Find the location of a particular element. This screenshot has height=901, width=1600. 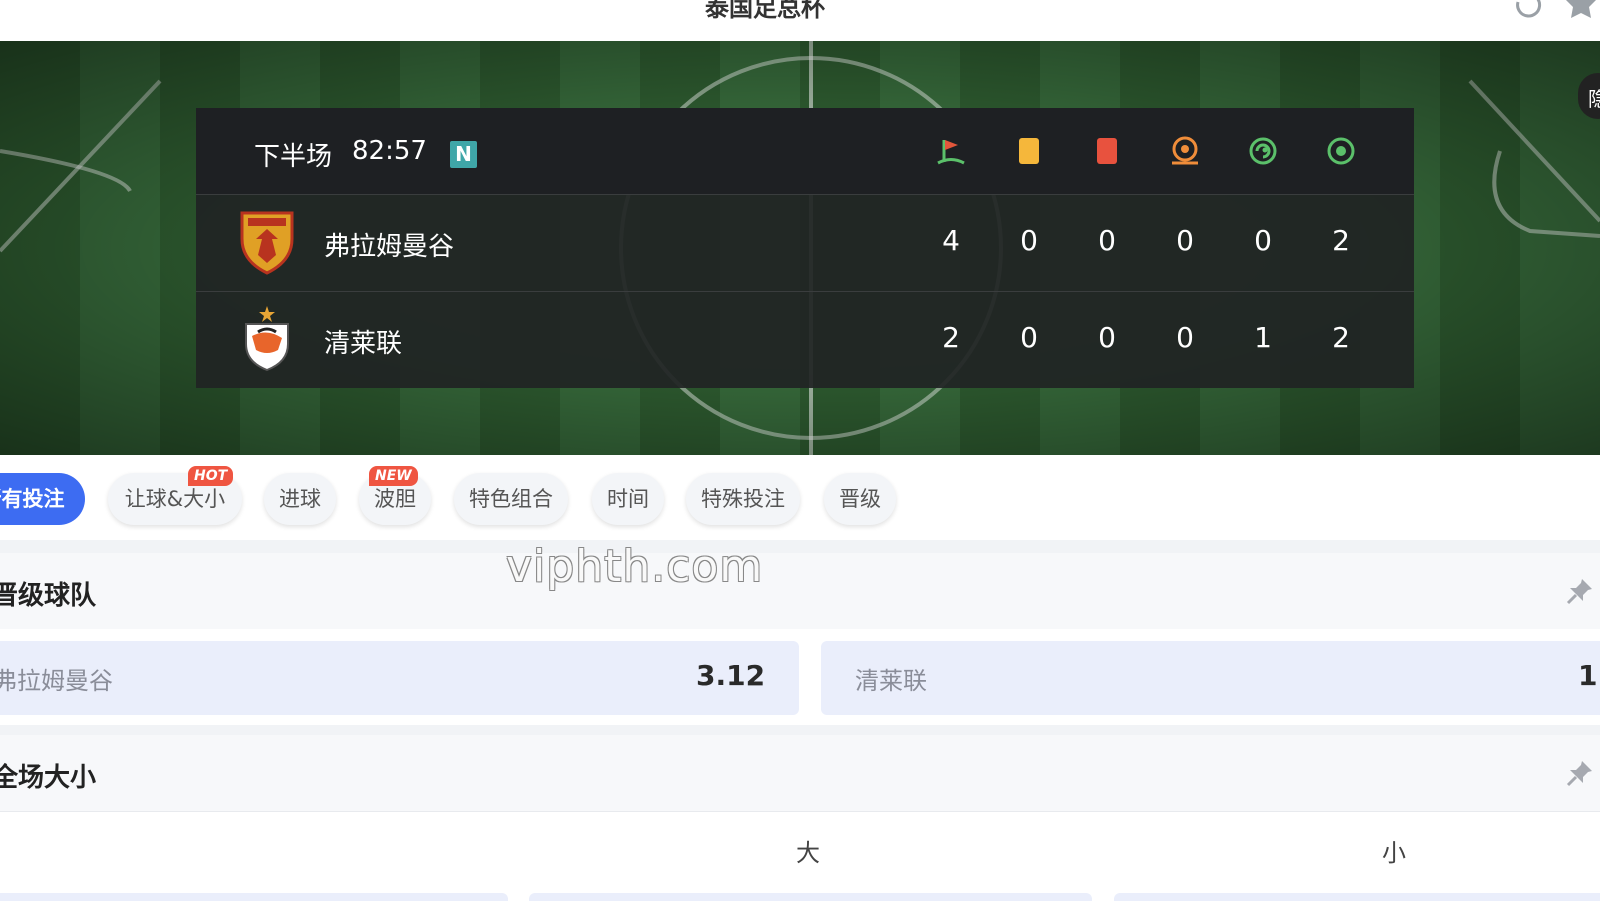

tab-special-combo: 特色组合 is located at coordinates (511, 499).